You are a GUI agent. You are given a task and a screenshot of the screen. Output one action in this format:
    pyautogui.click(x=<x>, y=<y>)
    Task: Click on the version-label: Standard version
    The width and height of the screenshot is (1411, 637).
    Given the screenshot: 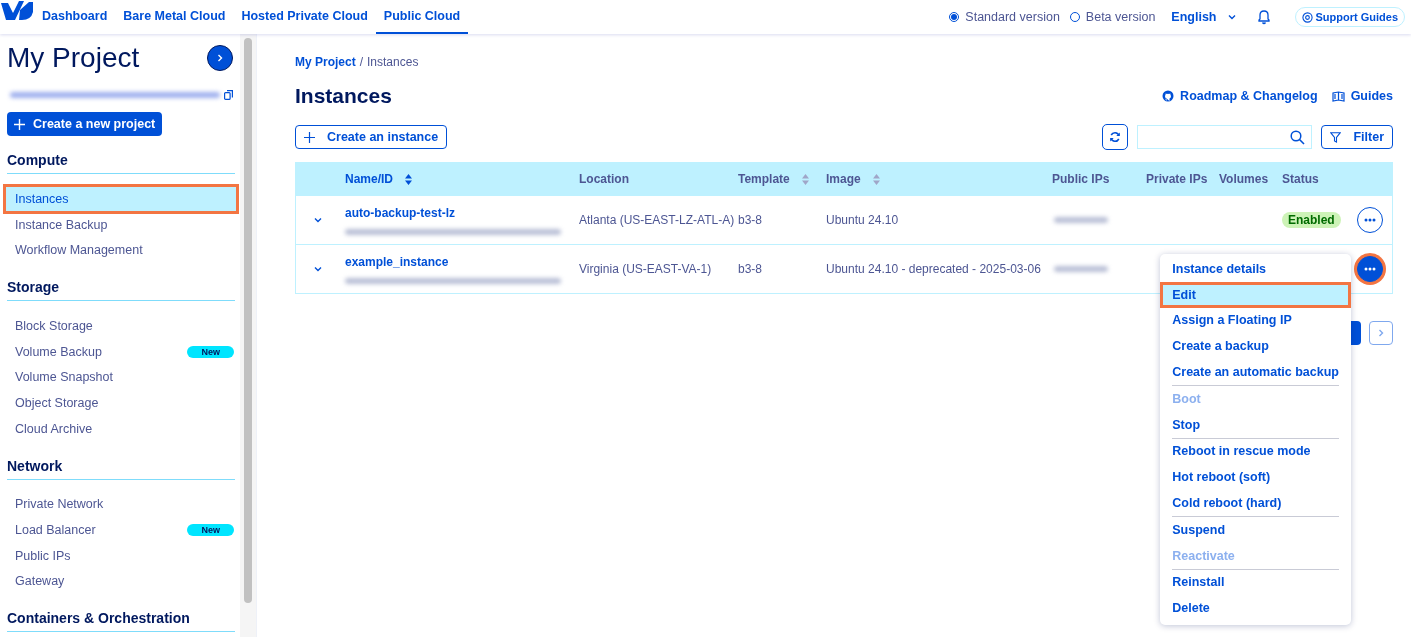 What is the action you would take?
    pyautogui.click(x=1012, y=17)
    